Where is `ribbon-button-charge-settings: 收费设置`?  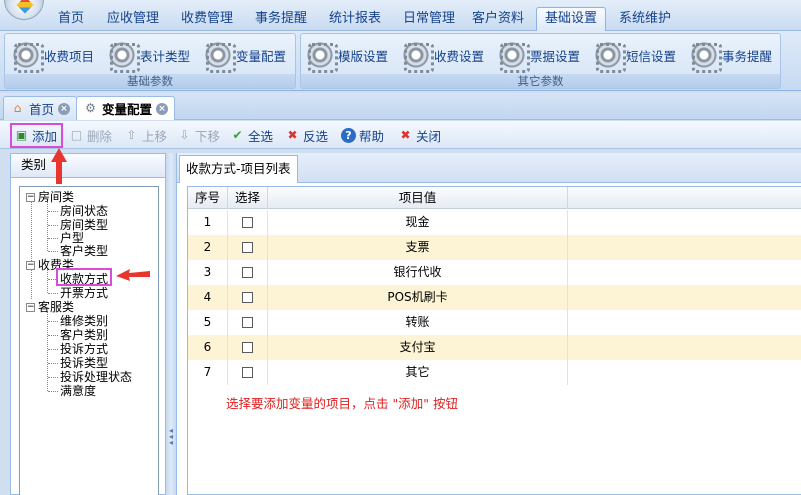
ribbon-button-charge-settings: 收费设置 is located at coordinates (442, 55).